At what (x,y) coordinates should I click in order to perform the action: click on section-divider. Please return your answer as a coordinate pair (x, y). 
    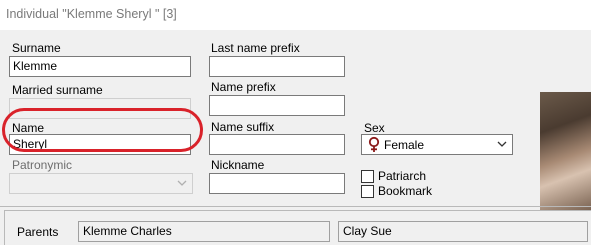
    Looking at the image, I should click on (295, 206).